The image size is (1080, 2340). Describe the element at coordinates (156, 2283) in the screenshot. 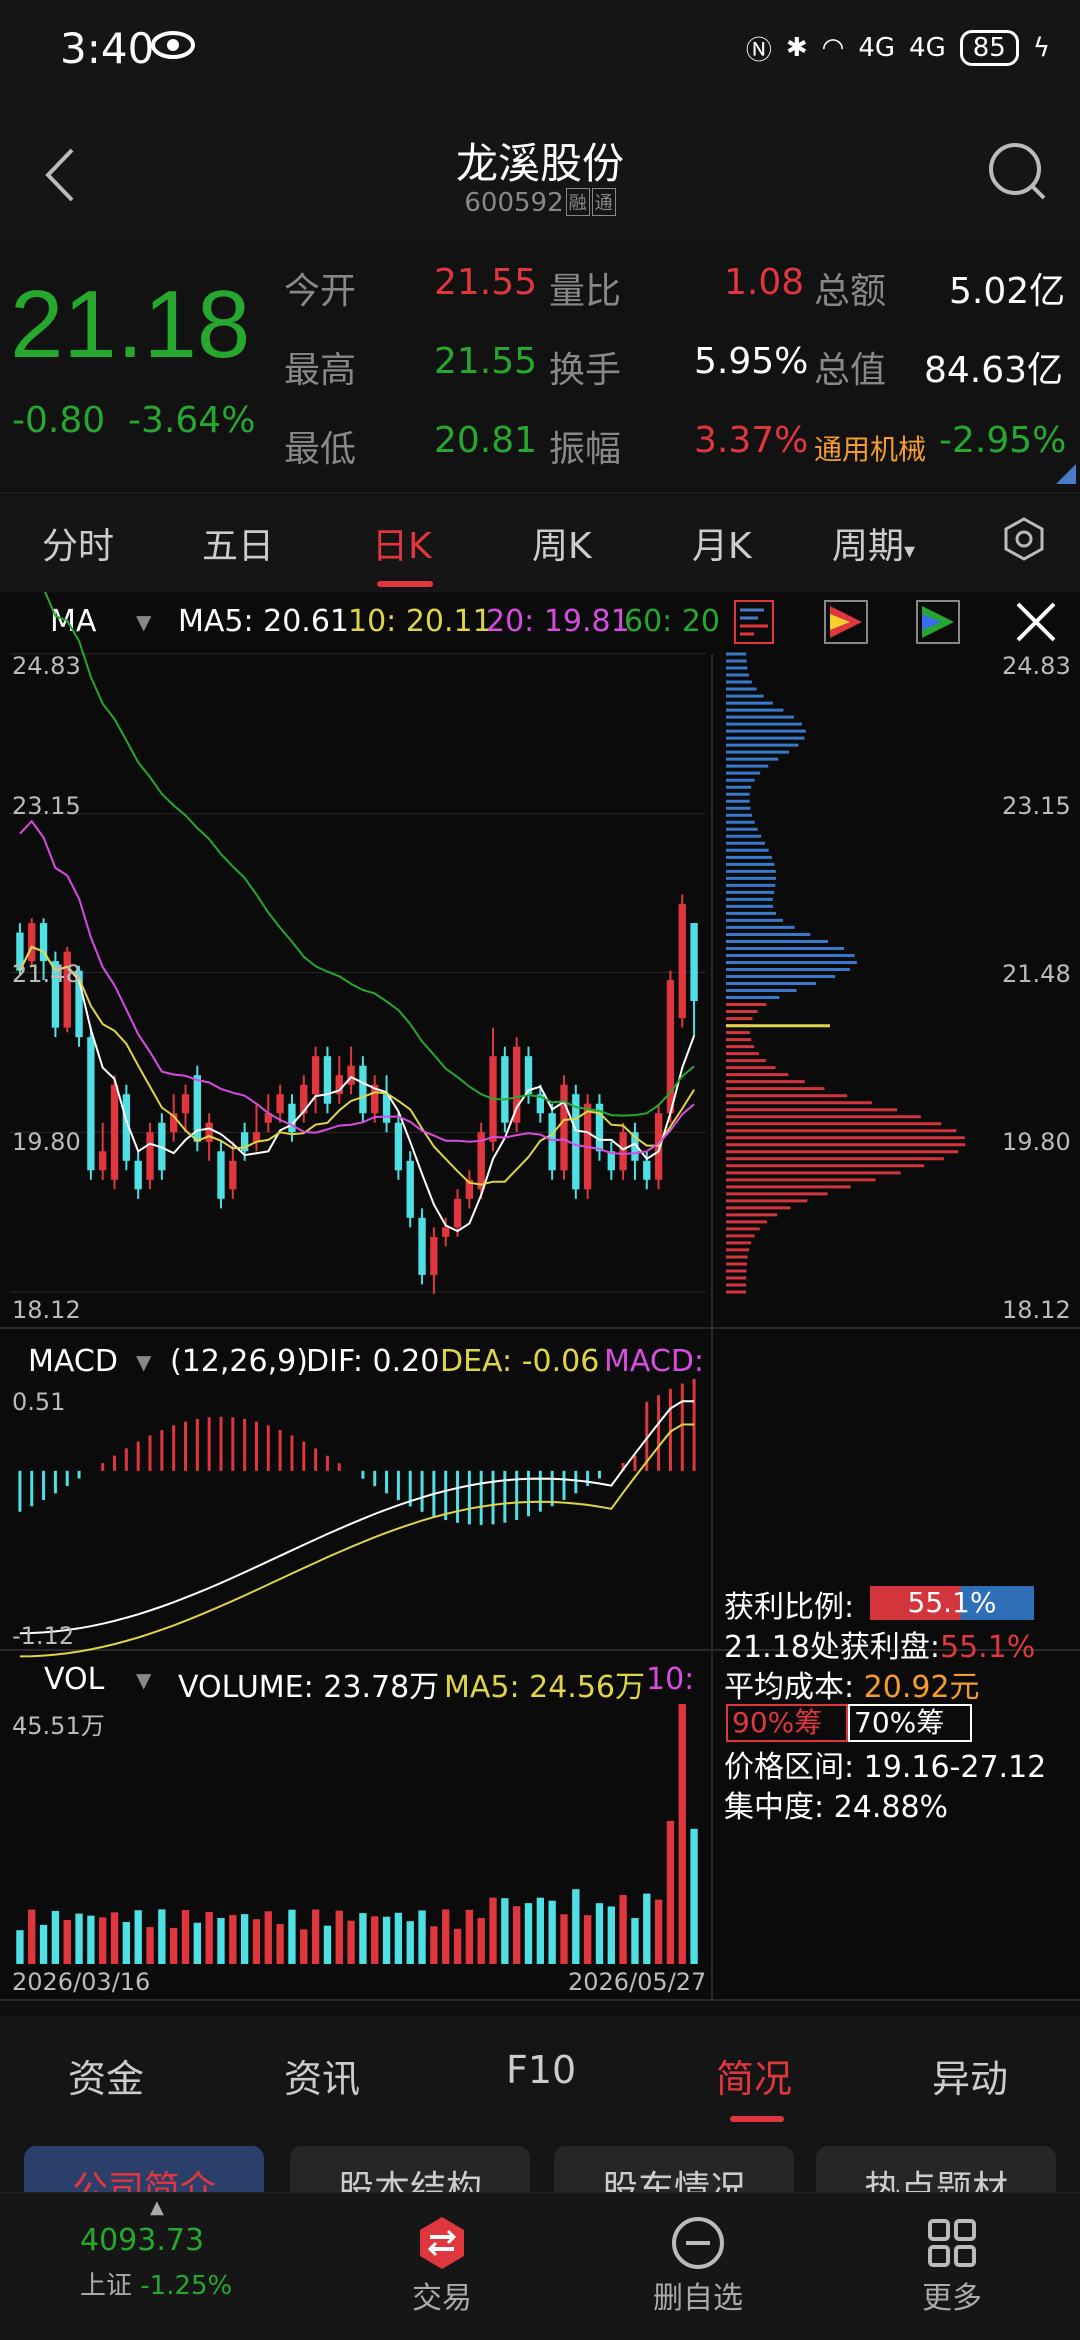

I see `index-name-change: 上证 -1.25%` at that location.